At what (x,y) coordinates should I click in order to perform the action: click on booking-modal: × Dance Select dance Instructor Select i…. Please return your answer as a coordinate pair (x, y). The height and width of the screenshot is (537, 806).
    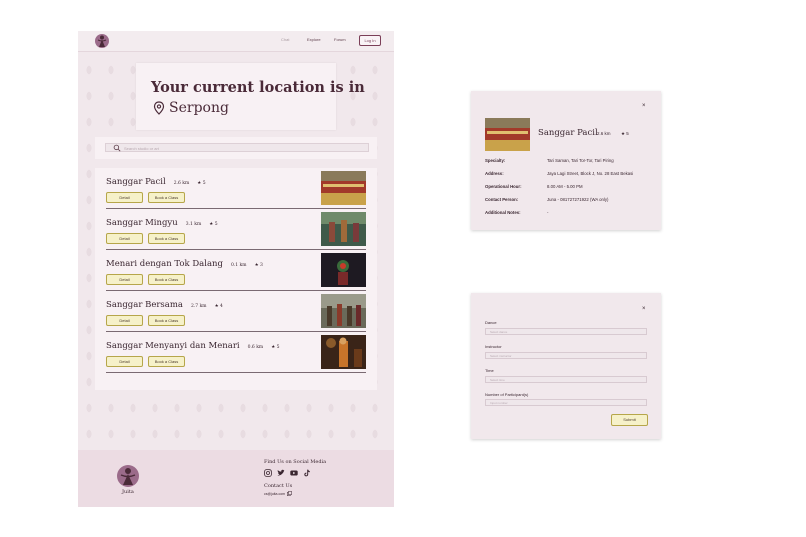
    Looking at the image, I should click on (566, 366).